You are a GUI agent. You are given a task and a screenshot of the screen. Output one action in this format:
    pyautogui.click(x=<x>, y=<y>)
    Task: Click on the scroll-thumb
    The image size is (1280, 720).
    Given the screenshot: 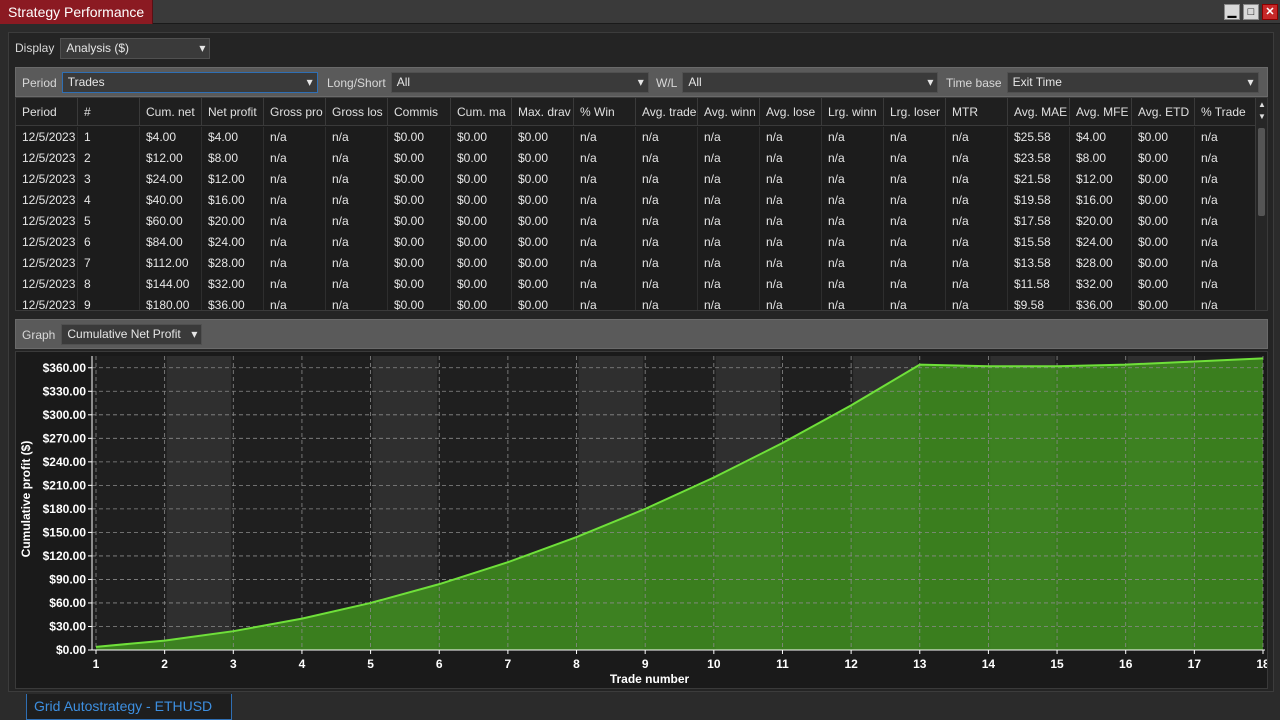 What is the action you would take?
    pyautogui.click(x=1261, y=172)
    